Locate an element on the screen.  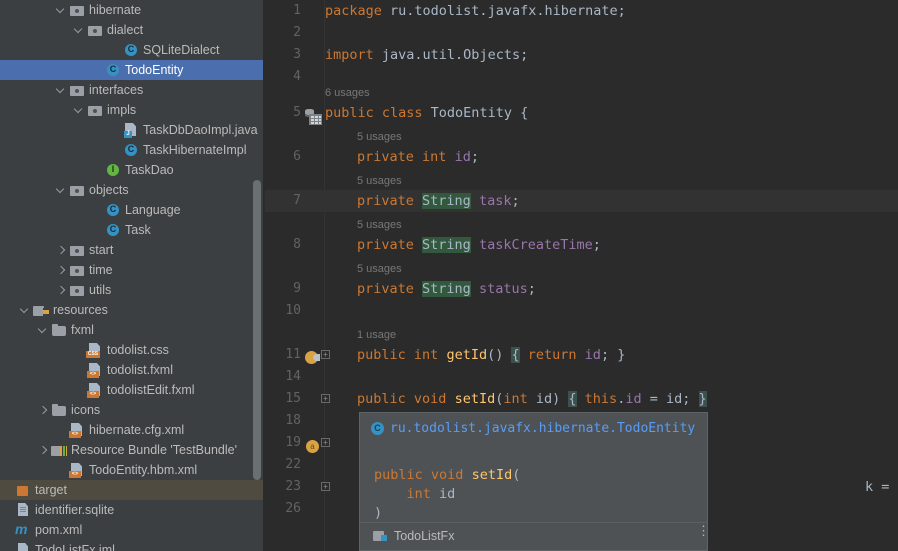
database-icon is located at coordinates (313, 116).